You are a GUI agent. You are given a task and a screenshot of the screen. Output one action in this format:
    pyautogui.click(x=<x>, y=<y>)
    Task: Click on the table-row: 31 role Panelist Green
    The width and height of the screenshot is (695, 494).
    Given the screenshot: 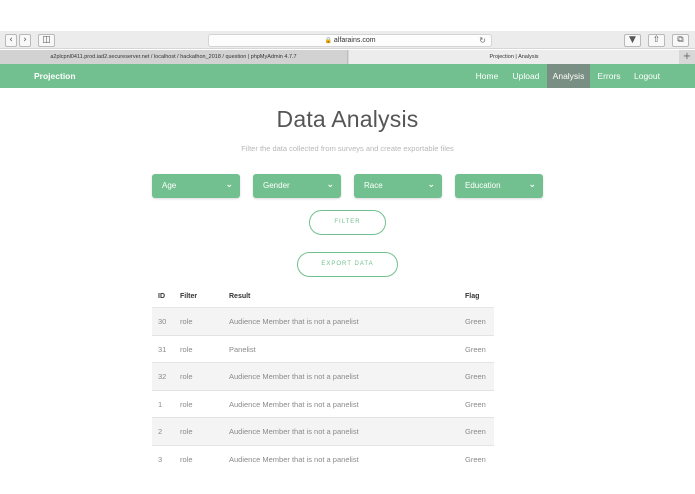 What is the action you would take?
    pyautogui.click(x=323, y=350)
    